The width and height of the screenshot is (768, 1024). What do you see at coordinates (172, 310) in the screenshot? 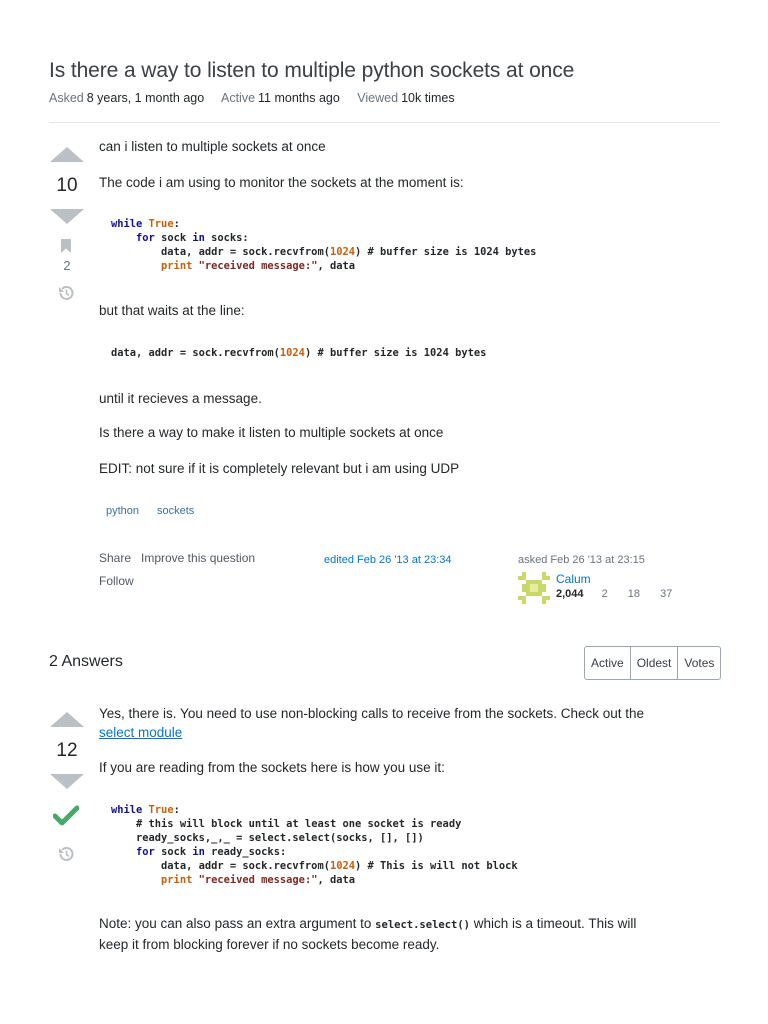
I see `question-paragraph-3: but that waits at the line:` at bounding box center [172, 310].